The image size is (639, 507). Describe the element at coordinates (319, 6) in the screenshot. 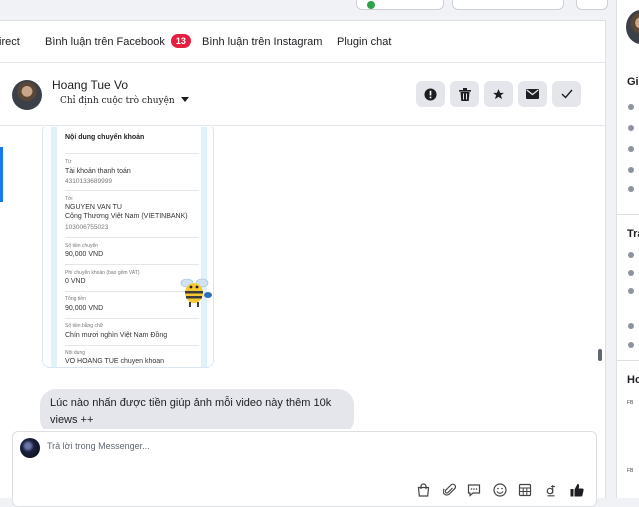

I see `top-strip` at that location.